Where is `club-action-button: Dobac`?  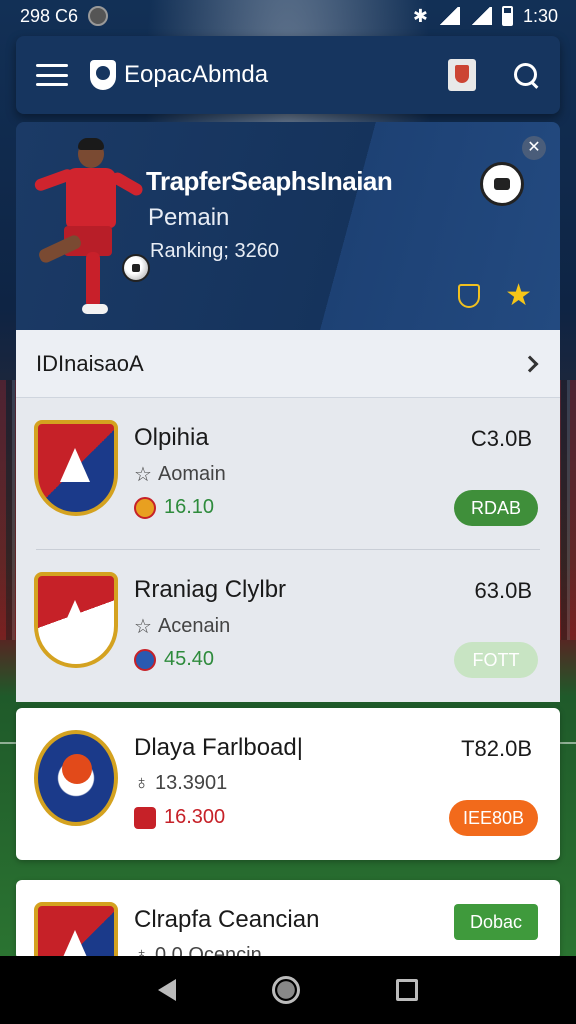
club-action-button: Dobac is located at coordinates (496, 922).